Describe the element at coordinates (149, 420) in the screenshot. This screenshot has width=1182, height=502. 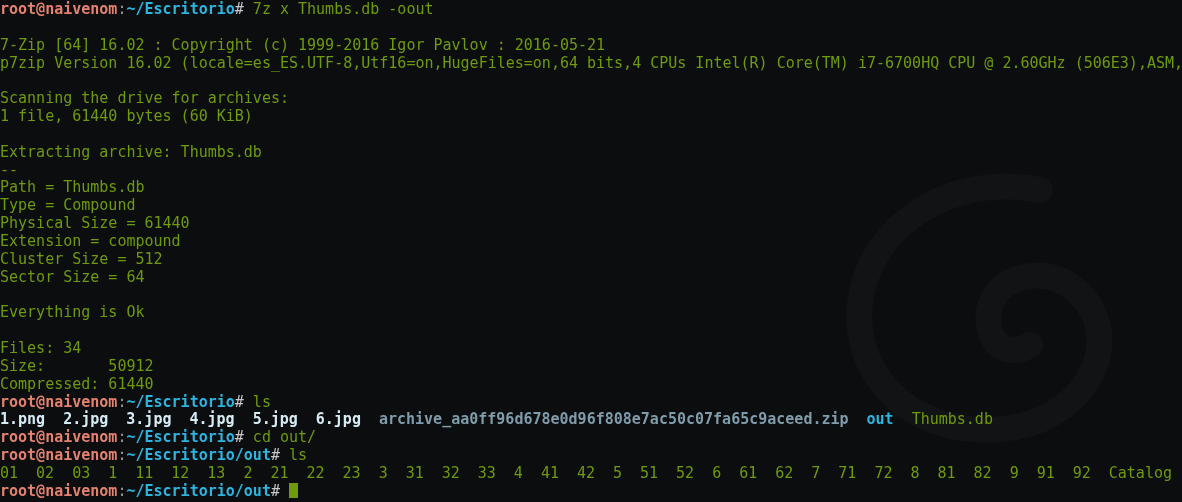
I see `file-name: 3.jpg` at that location.